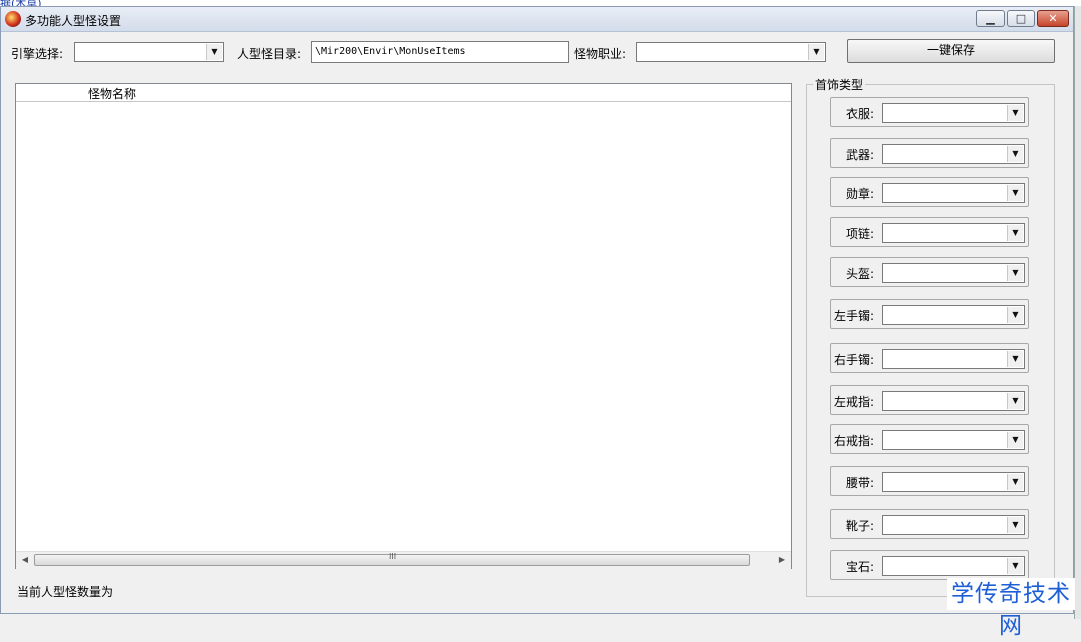 The image size is (1081, 642). I want to click on scroll-thumb: III, so click(392, 559).